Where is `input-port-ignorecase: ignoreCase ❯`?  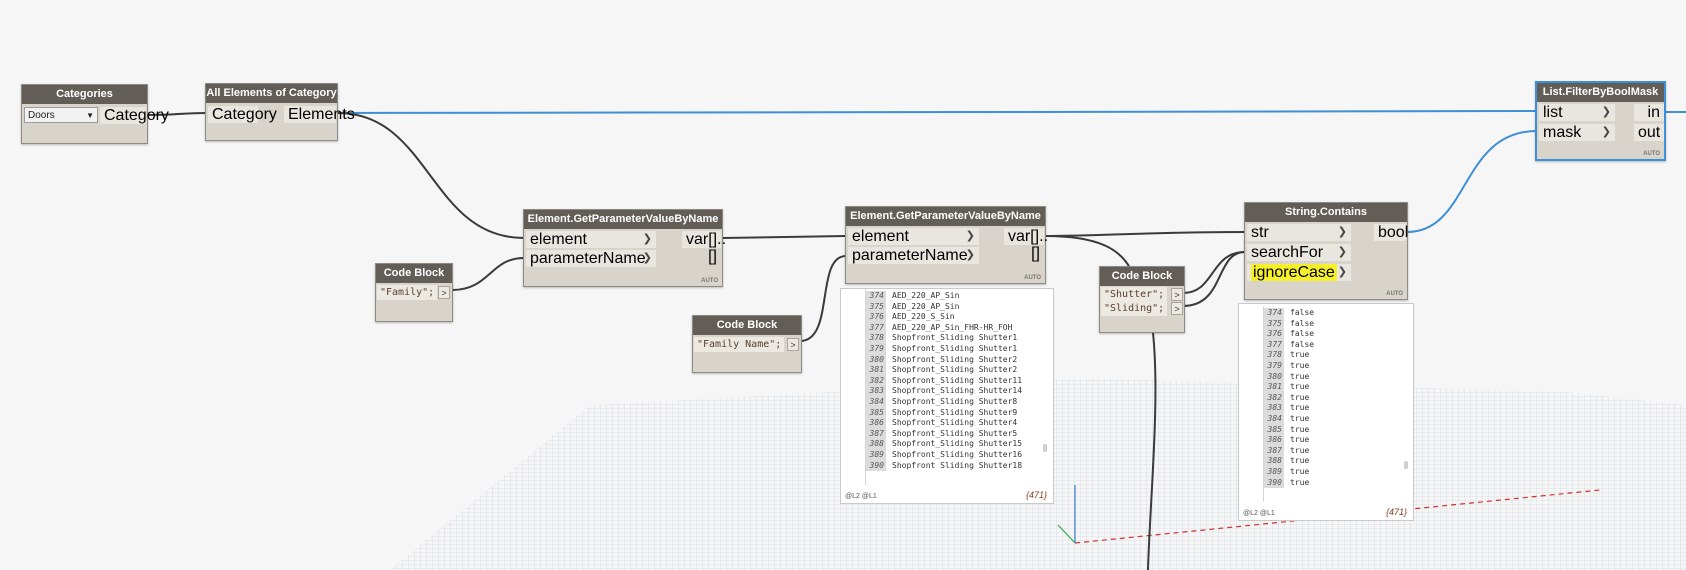
input-port-ignorecase: ignoreCase ❯ is located at coordinates (1299, 272).